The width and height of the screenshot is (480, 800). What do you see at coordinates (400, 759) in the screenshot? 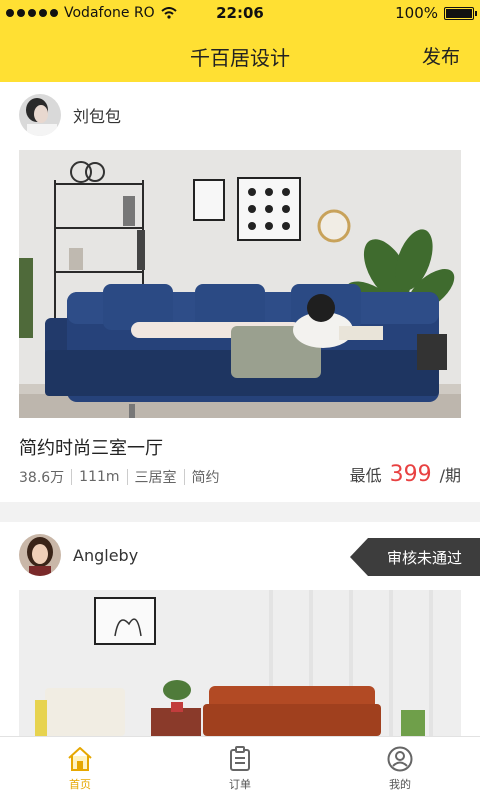
I see `profile-icon` at bounding box center [400, 759].